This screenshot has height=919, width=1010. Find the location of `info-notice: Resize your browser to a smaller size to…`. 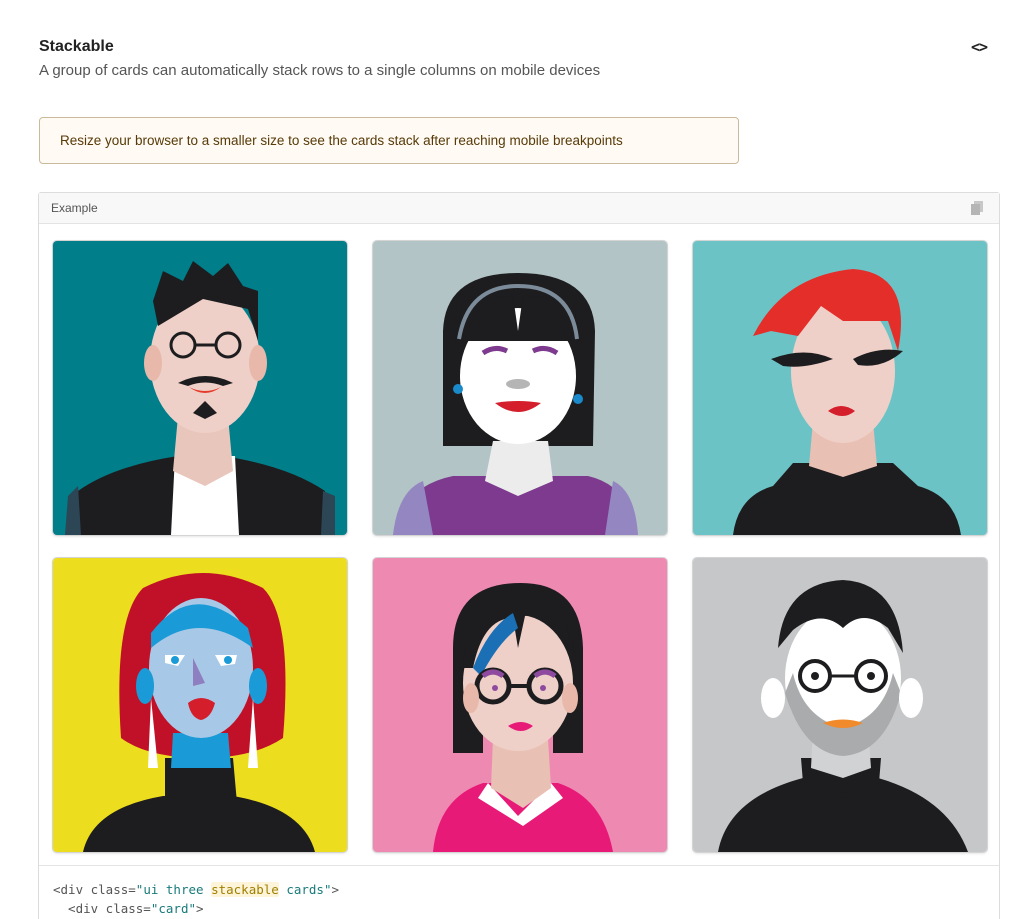

info-notice: Resize your browser to a smaller size to… is located at coordinates (389, 140).